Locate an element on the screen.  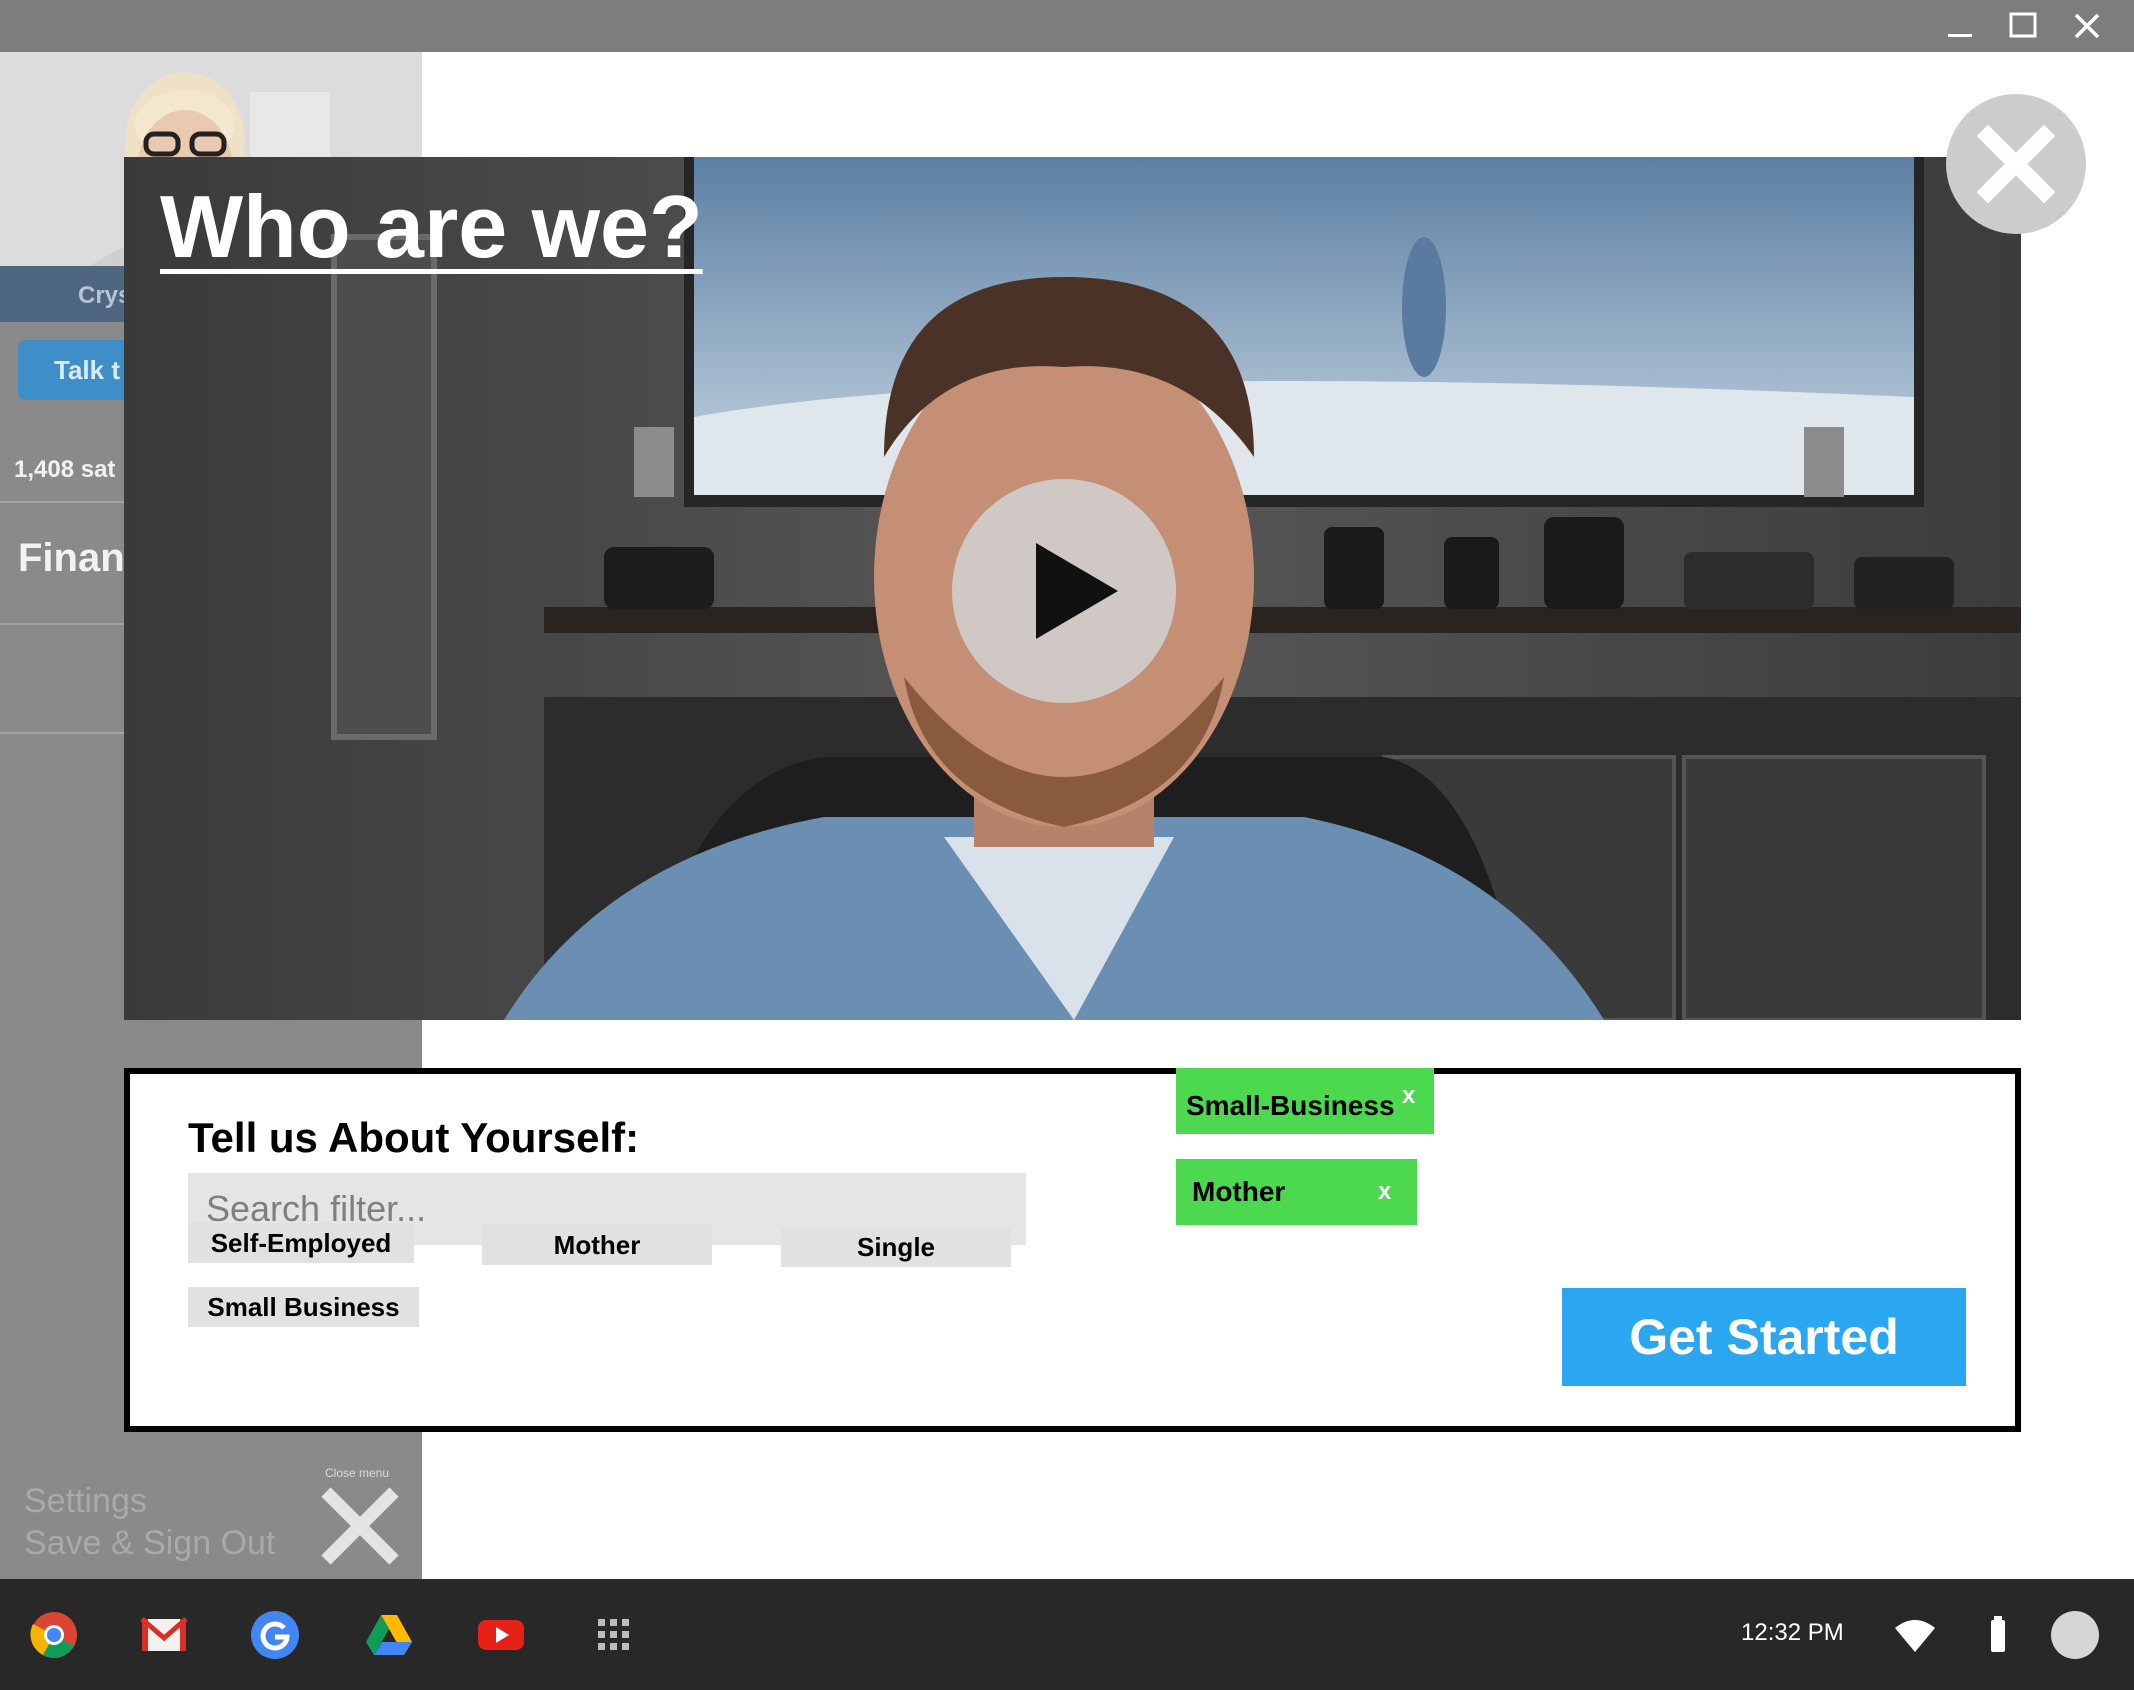
save-sign-out-link: Save & Sign Out is located at coordinates (149, 1543).